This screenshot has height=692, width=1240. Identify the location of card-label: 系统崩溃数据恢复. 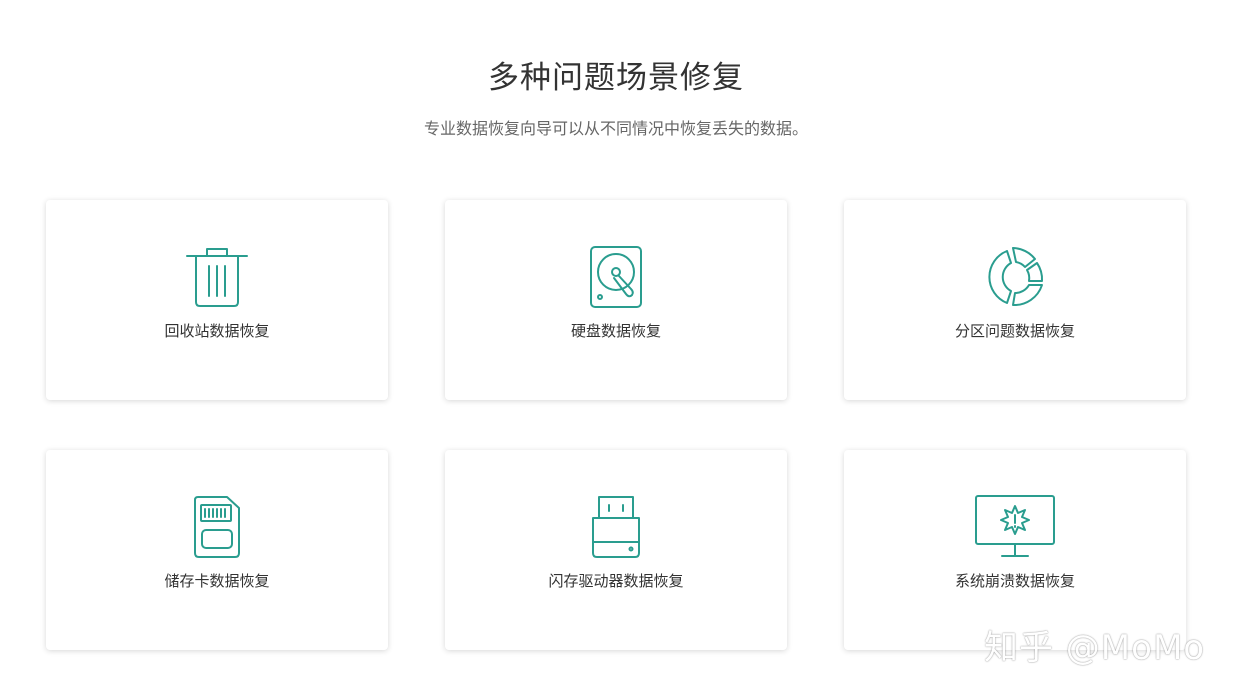
(1014, 581).